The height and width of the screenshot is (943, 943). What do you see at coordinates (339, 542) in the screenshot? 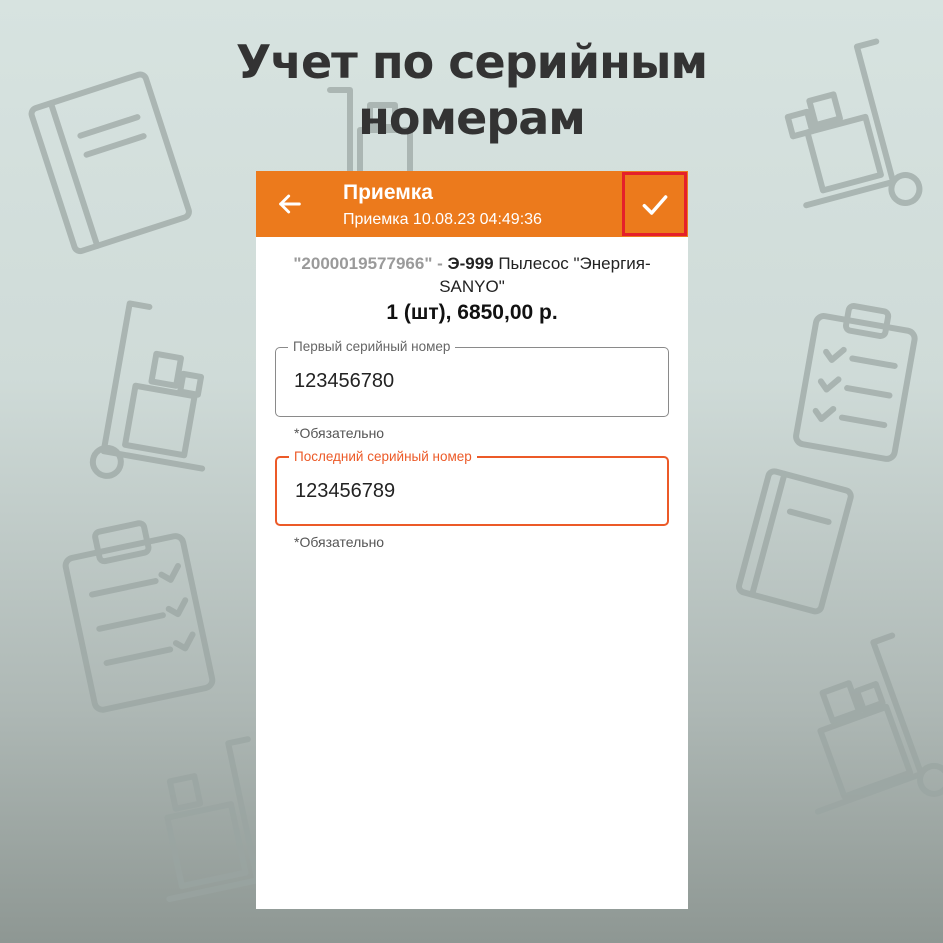
I see `last-serial-hint: *Обязательно` at bounding box center [339, 542].